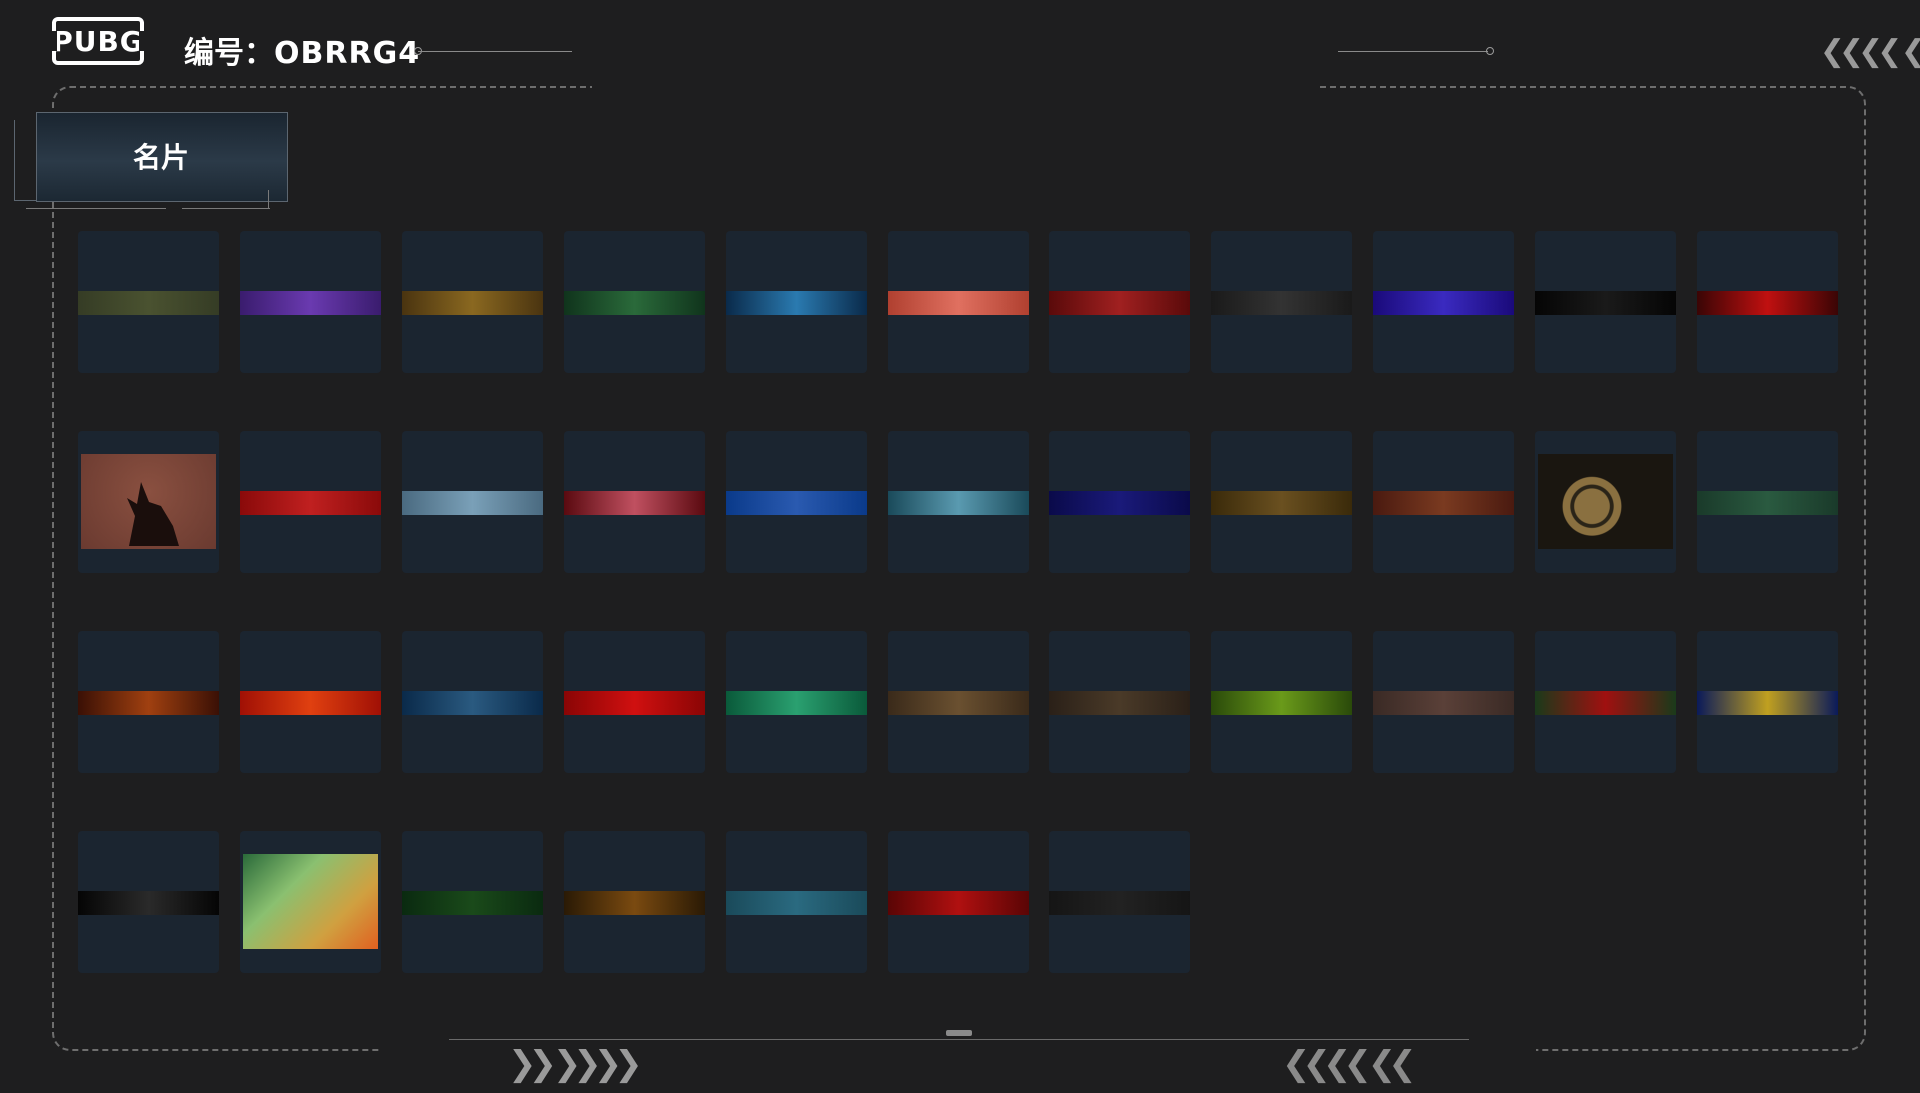  I want to click on tab-label: 名片, so click(160, 157).